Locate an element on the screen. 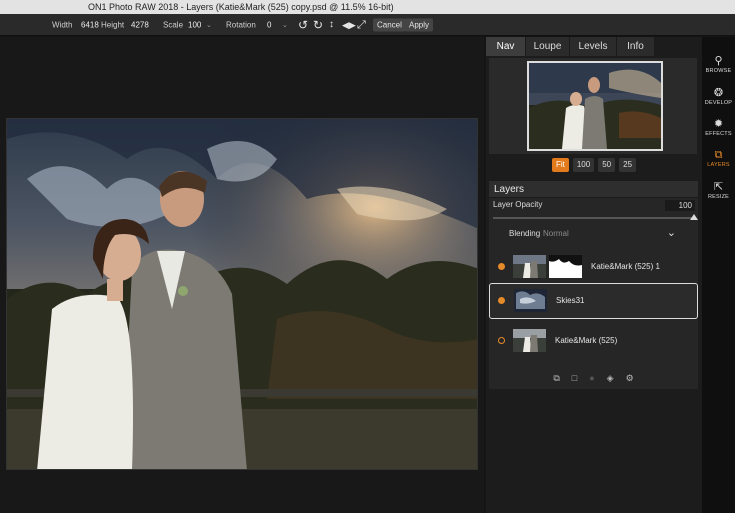 The height and width of the screenshot is (513, 735). layer-mask-thumbnail is located at coordinates (565, 266).